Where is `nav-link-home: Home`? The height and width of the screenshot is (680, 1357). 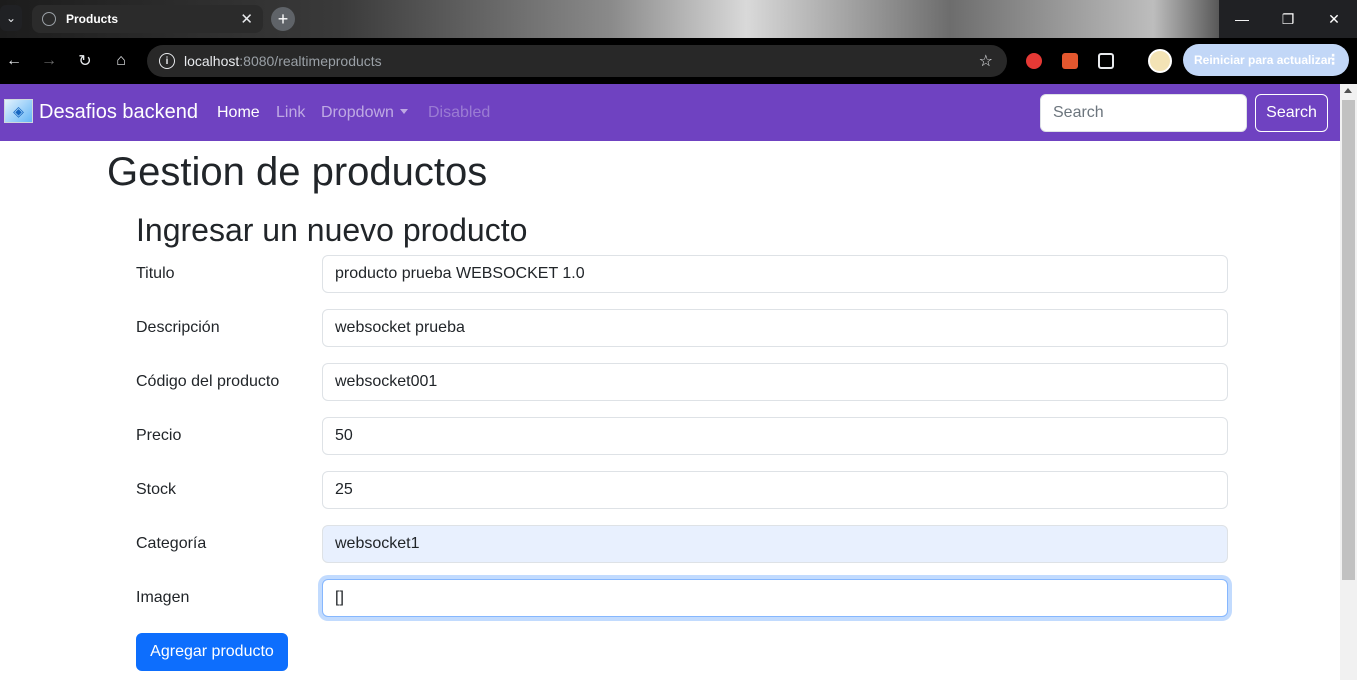
nav-link-home: Home is located at coordinates (238, 113).